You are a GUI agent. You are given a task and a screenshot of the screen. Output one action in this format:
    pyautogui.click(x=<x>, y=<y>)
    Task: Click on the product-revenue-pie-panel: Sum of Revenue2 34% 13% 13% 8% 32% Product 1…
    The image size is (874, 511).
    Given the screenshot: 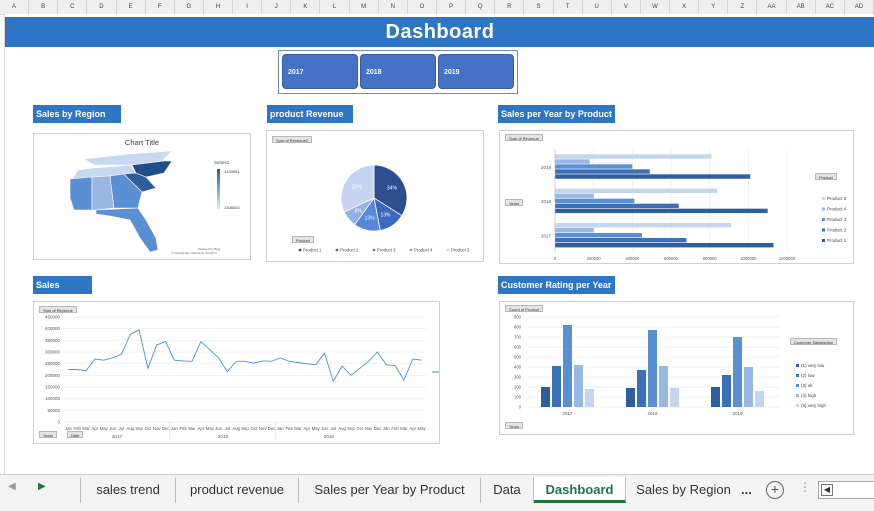 What is the action you would take?
    pyautogui.click(x=375, y=196)
    